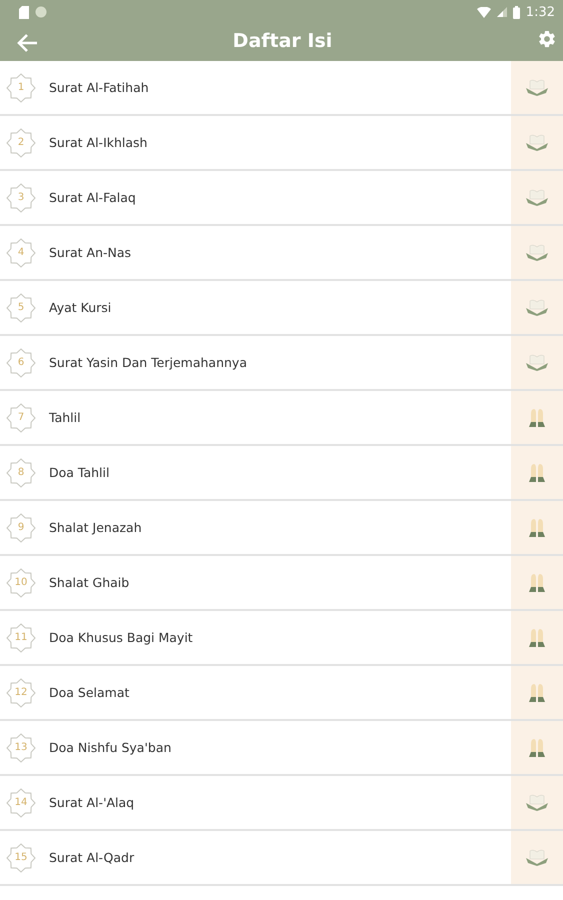 Image resolution: width=563 pixels, height=900 pixels. What do you see at coordinates (281, 308) in the screenshot?
I see `list-item: 5 Ayat Kursi` at bounding box center [281, 308].